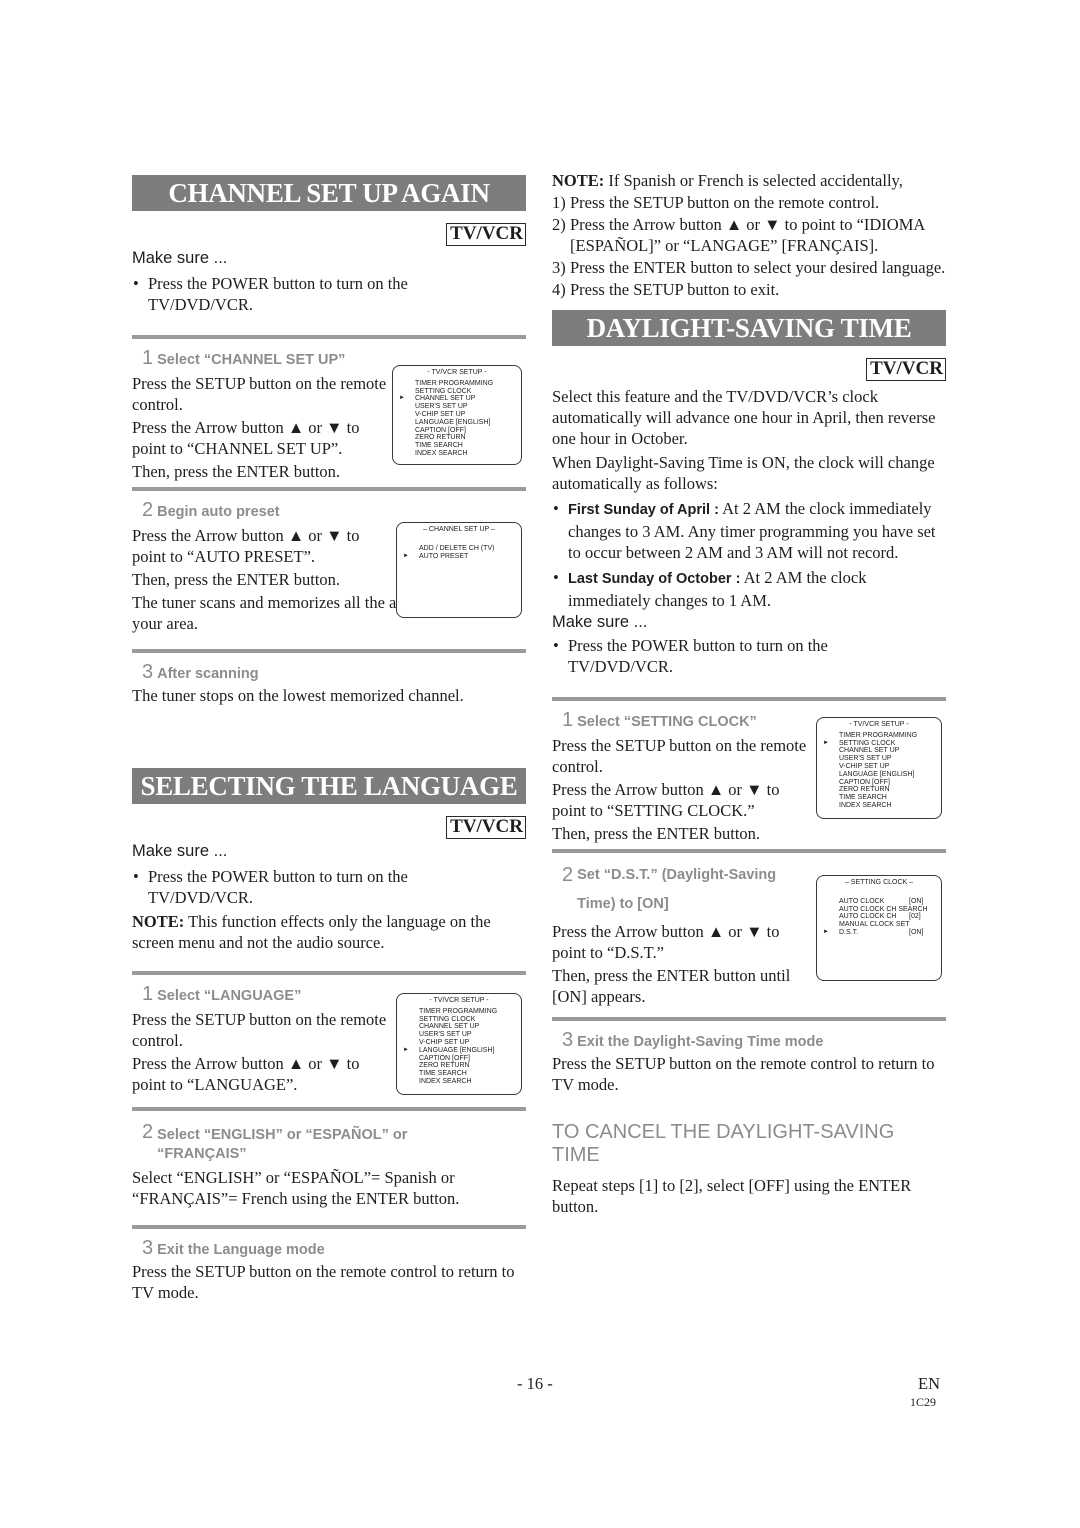  What do you see at coordinates (329, 786) in the screenshot?
I see `section-title-language: SELECTING THE LANGUAGE` at bounding box center [329, 786].